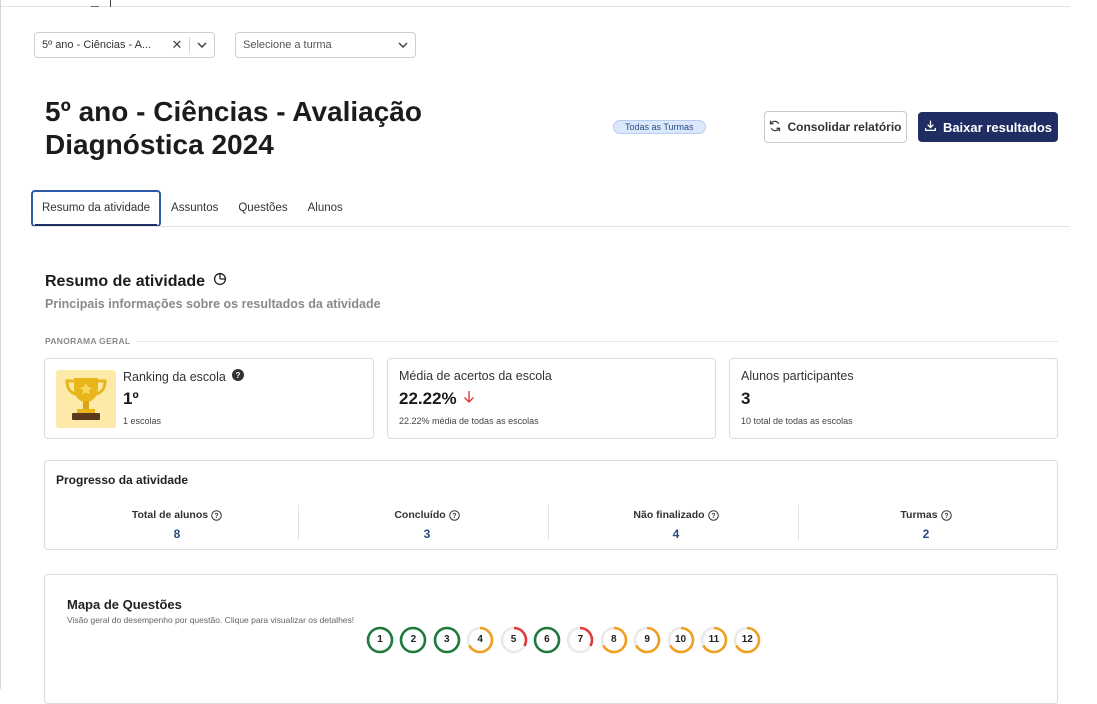 The image size is (1097, 704). I want to click on question-2: 2, so click(413, 640).